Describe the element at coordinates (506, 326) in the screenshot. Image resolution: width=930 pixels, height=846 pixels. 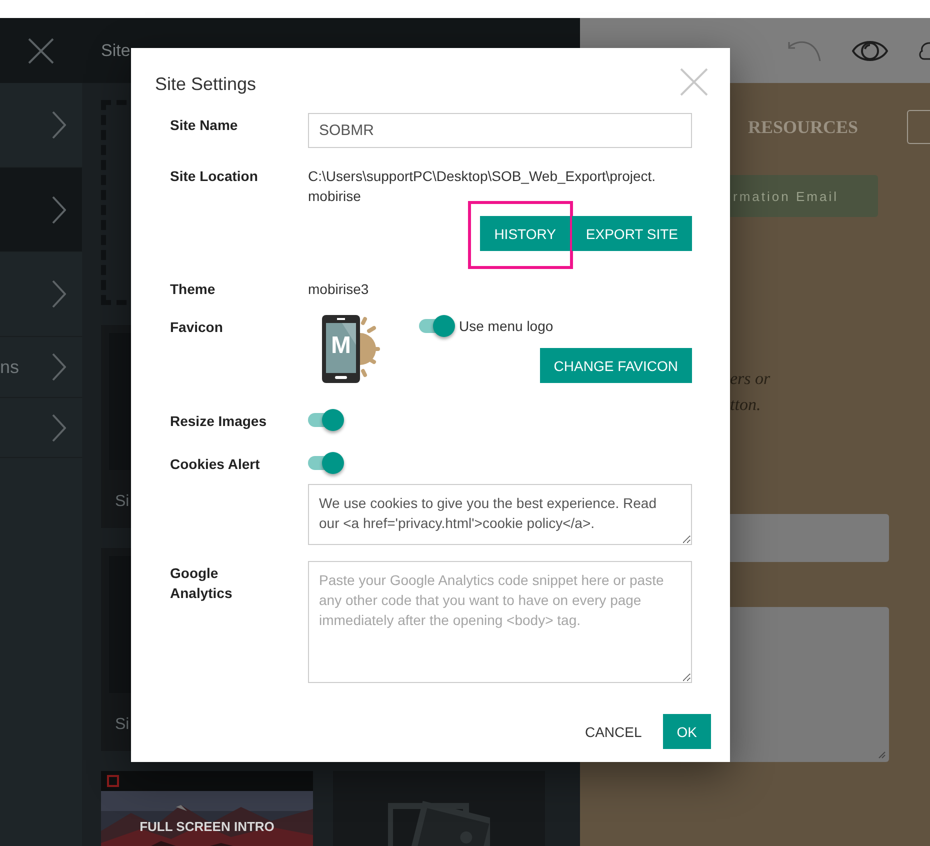
I see `toggle-label: Use menu logo` at that location.